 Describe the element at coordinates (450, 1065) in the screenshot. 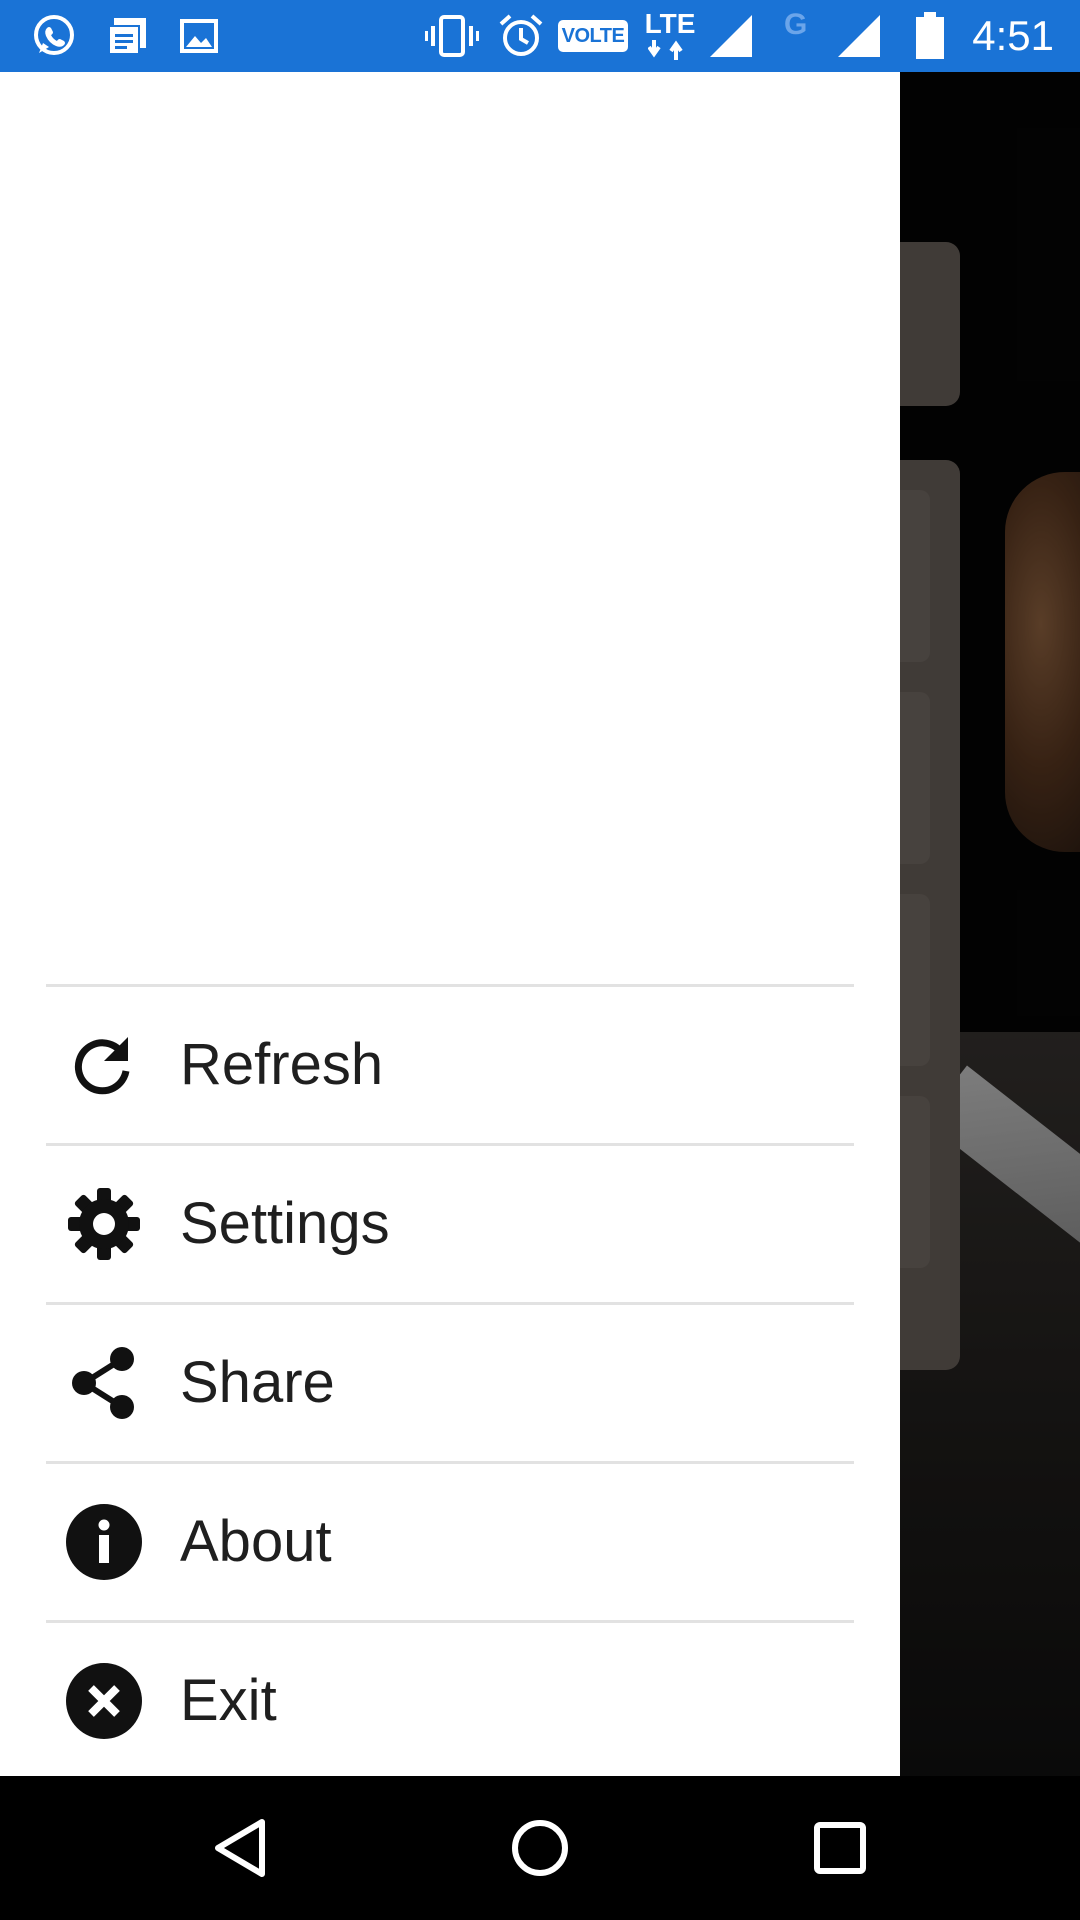

I see `menu-item-refresh: Refresh` at that location.